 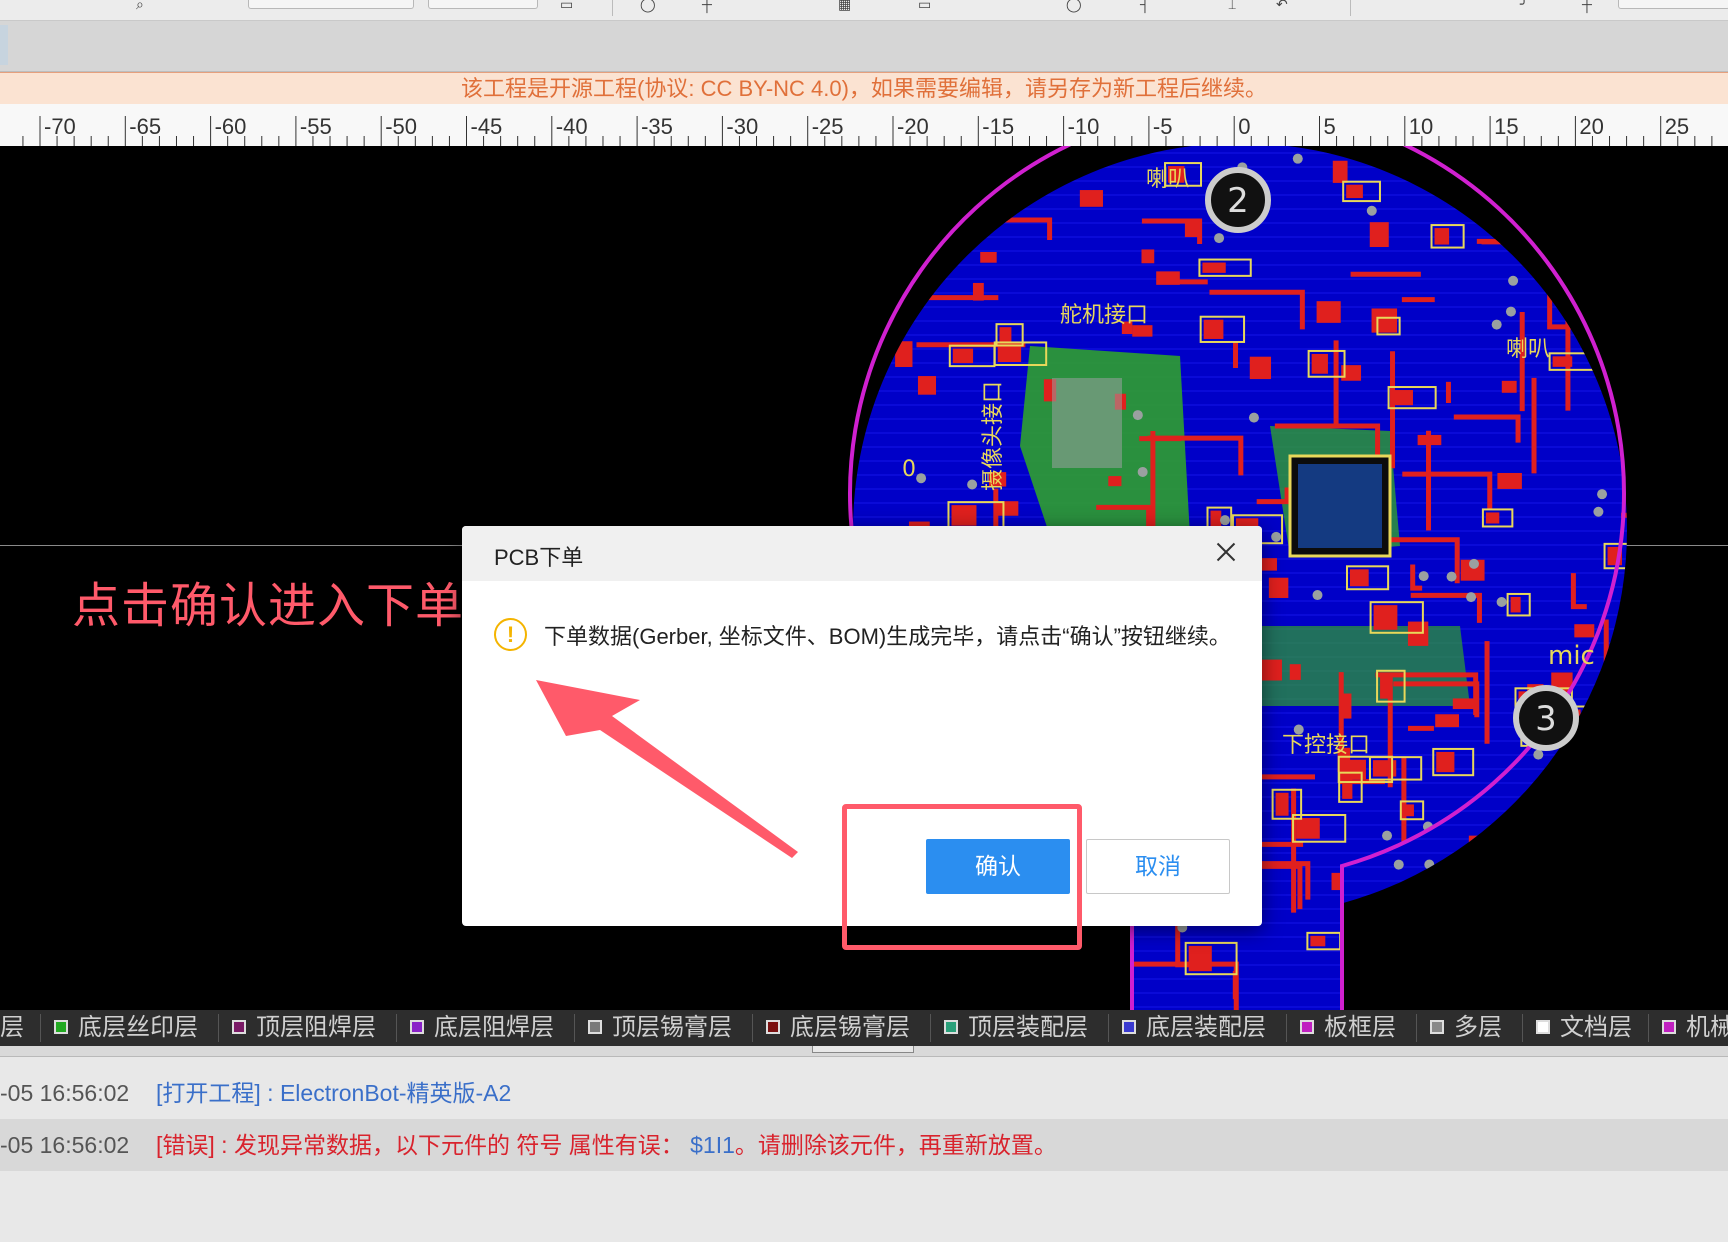 I want to click on layer-item: 机械, so click(x=1695, y=1028).